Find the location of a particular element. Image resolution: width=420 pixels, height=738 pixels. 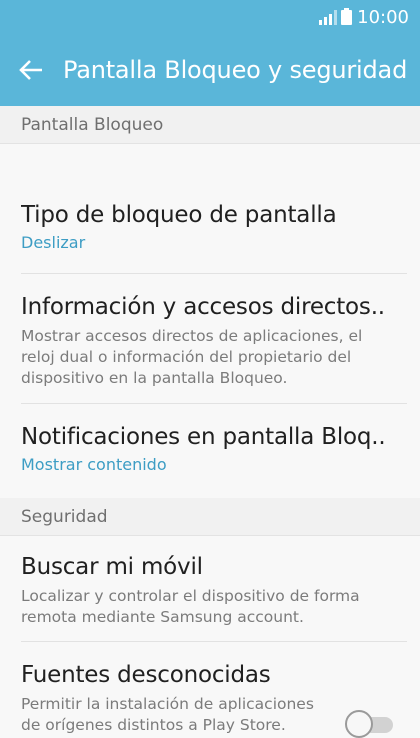

section-header-security: Seguridad is located at coordinates (210, 517).